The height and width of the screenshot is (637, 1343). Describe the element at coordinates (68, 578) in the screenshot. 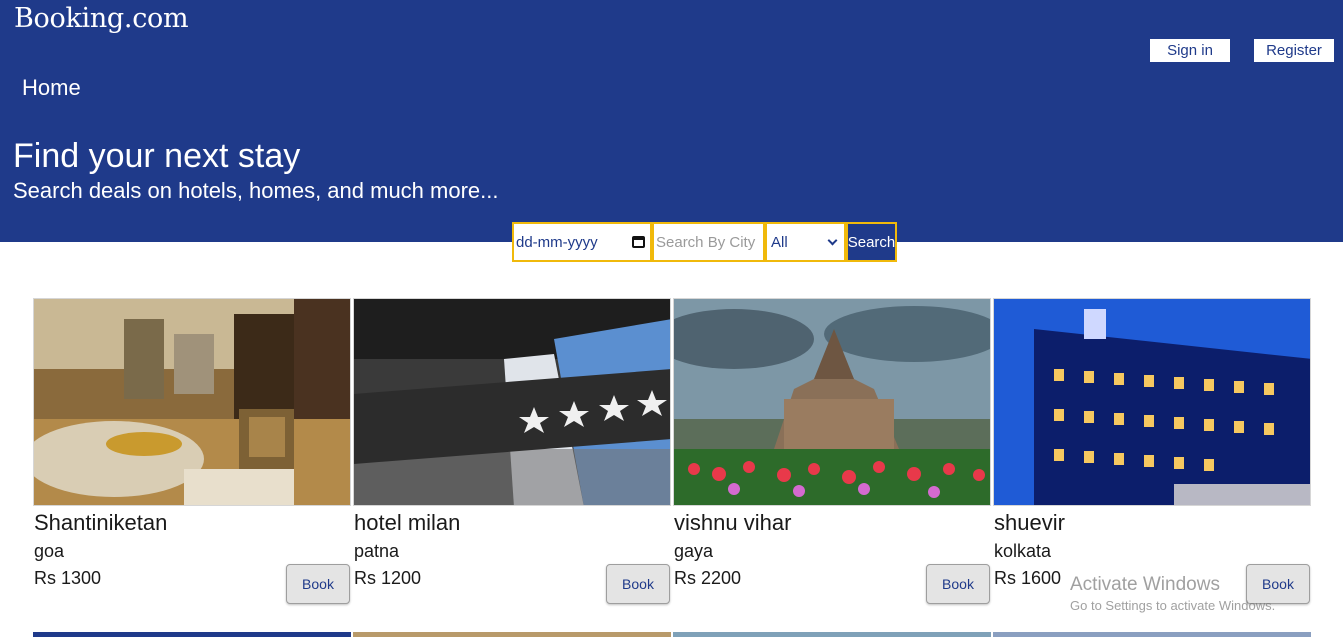

I see `hotel-price: Rs 1300` at that location.